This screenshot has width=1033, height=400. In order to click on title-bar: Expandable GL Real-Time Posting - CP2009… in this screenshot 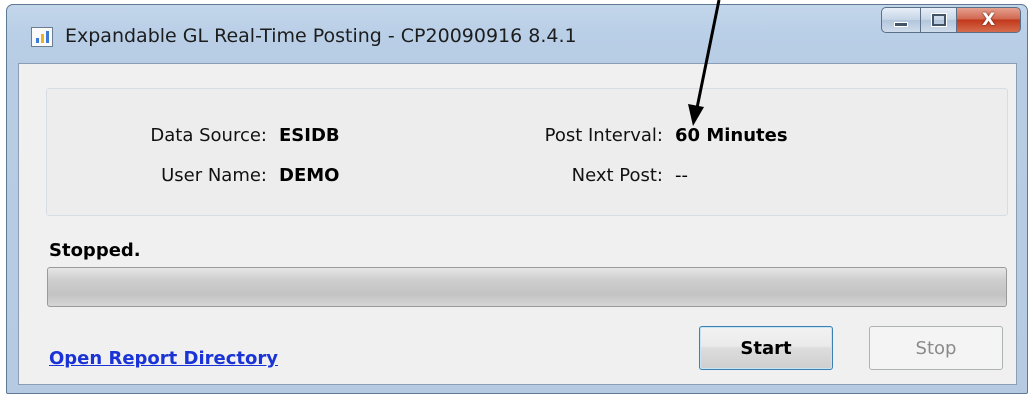, I will do `click(517, 34)`.